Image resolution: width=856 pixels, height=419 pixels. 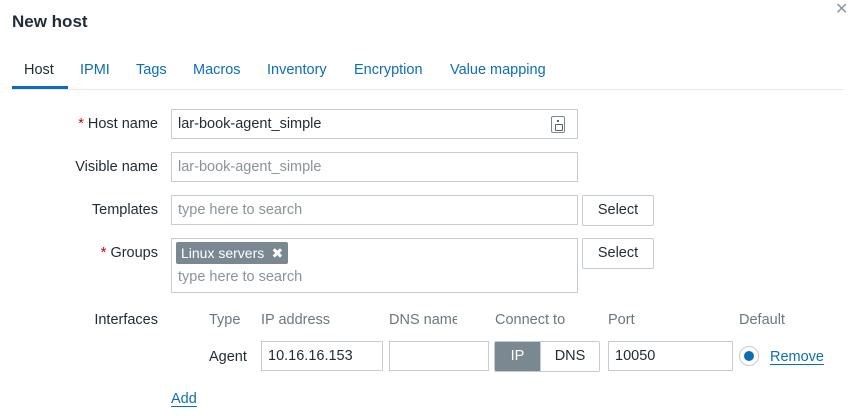 I want to click on host-name-label-text: Host name, so click(x=122, y=124).